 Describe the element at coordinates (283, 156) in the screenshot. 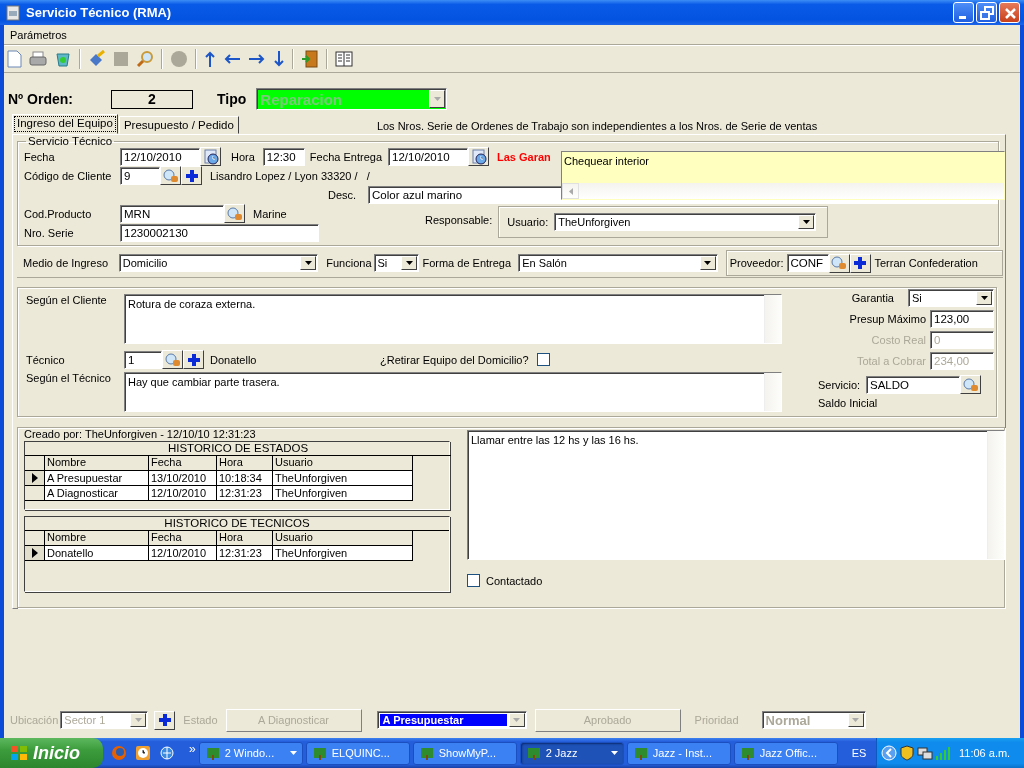

I see `time-field: 12:30` at that location.